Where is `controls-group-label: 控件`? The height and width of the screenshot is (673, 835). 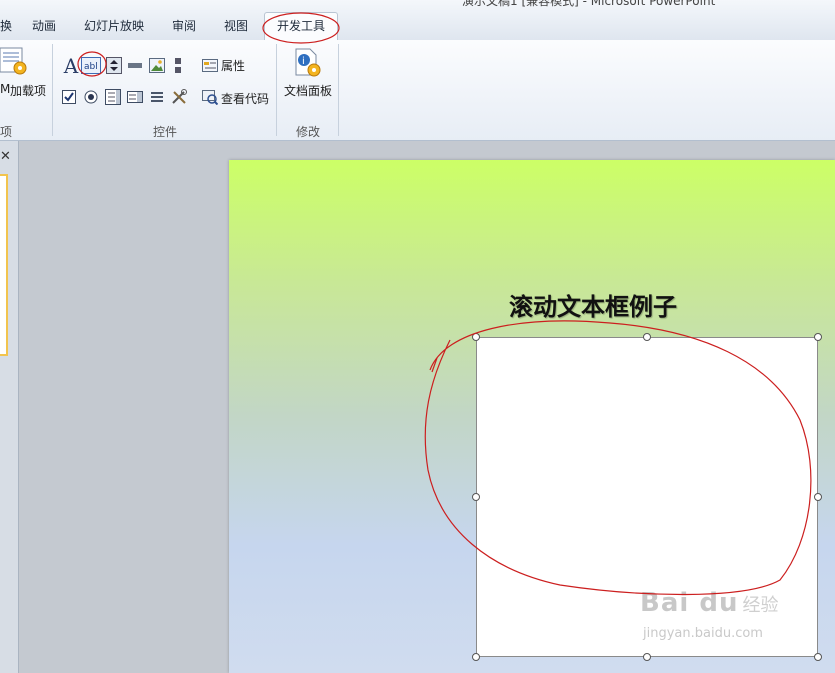
controls-group-label: 控件 is located at coordinates (165, 132).